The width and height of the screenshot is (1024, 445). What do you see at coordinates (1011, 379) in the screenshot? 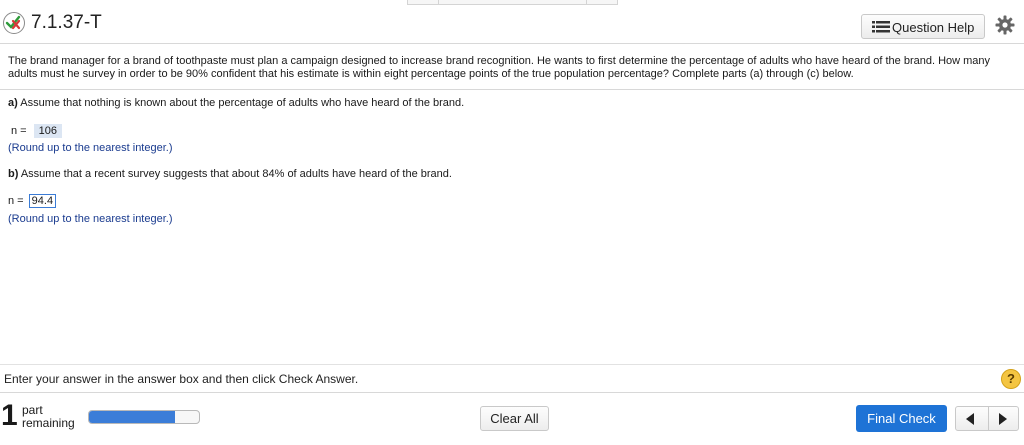
I see `help-question-icon: ?` at bounding box center [1011, 379].